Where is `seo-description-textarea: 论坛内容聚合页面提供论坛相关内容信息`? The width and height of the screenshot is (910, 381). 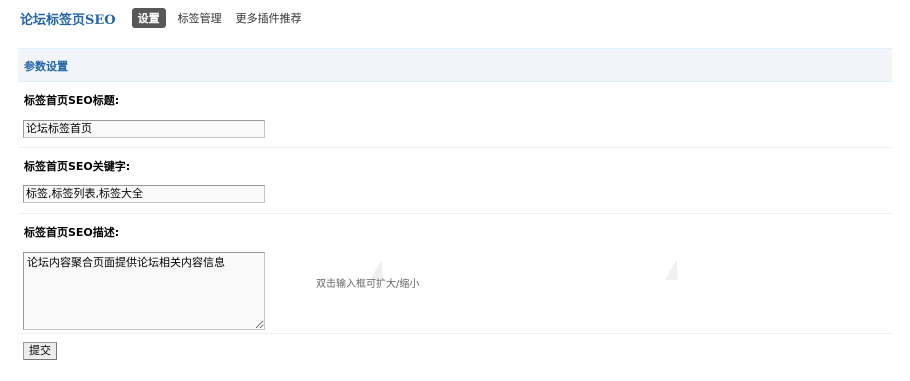 seo-description-textarea: 论坛内容聚合页面提供论坛相关内容信息 is located at coordinates (144, 291).